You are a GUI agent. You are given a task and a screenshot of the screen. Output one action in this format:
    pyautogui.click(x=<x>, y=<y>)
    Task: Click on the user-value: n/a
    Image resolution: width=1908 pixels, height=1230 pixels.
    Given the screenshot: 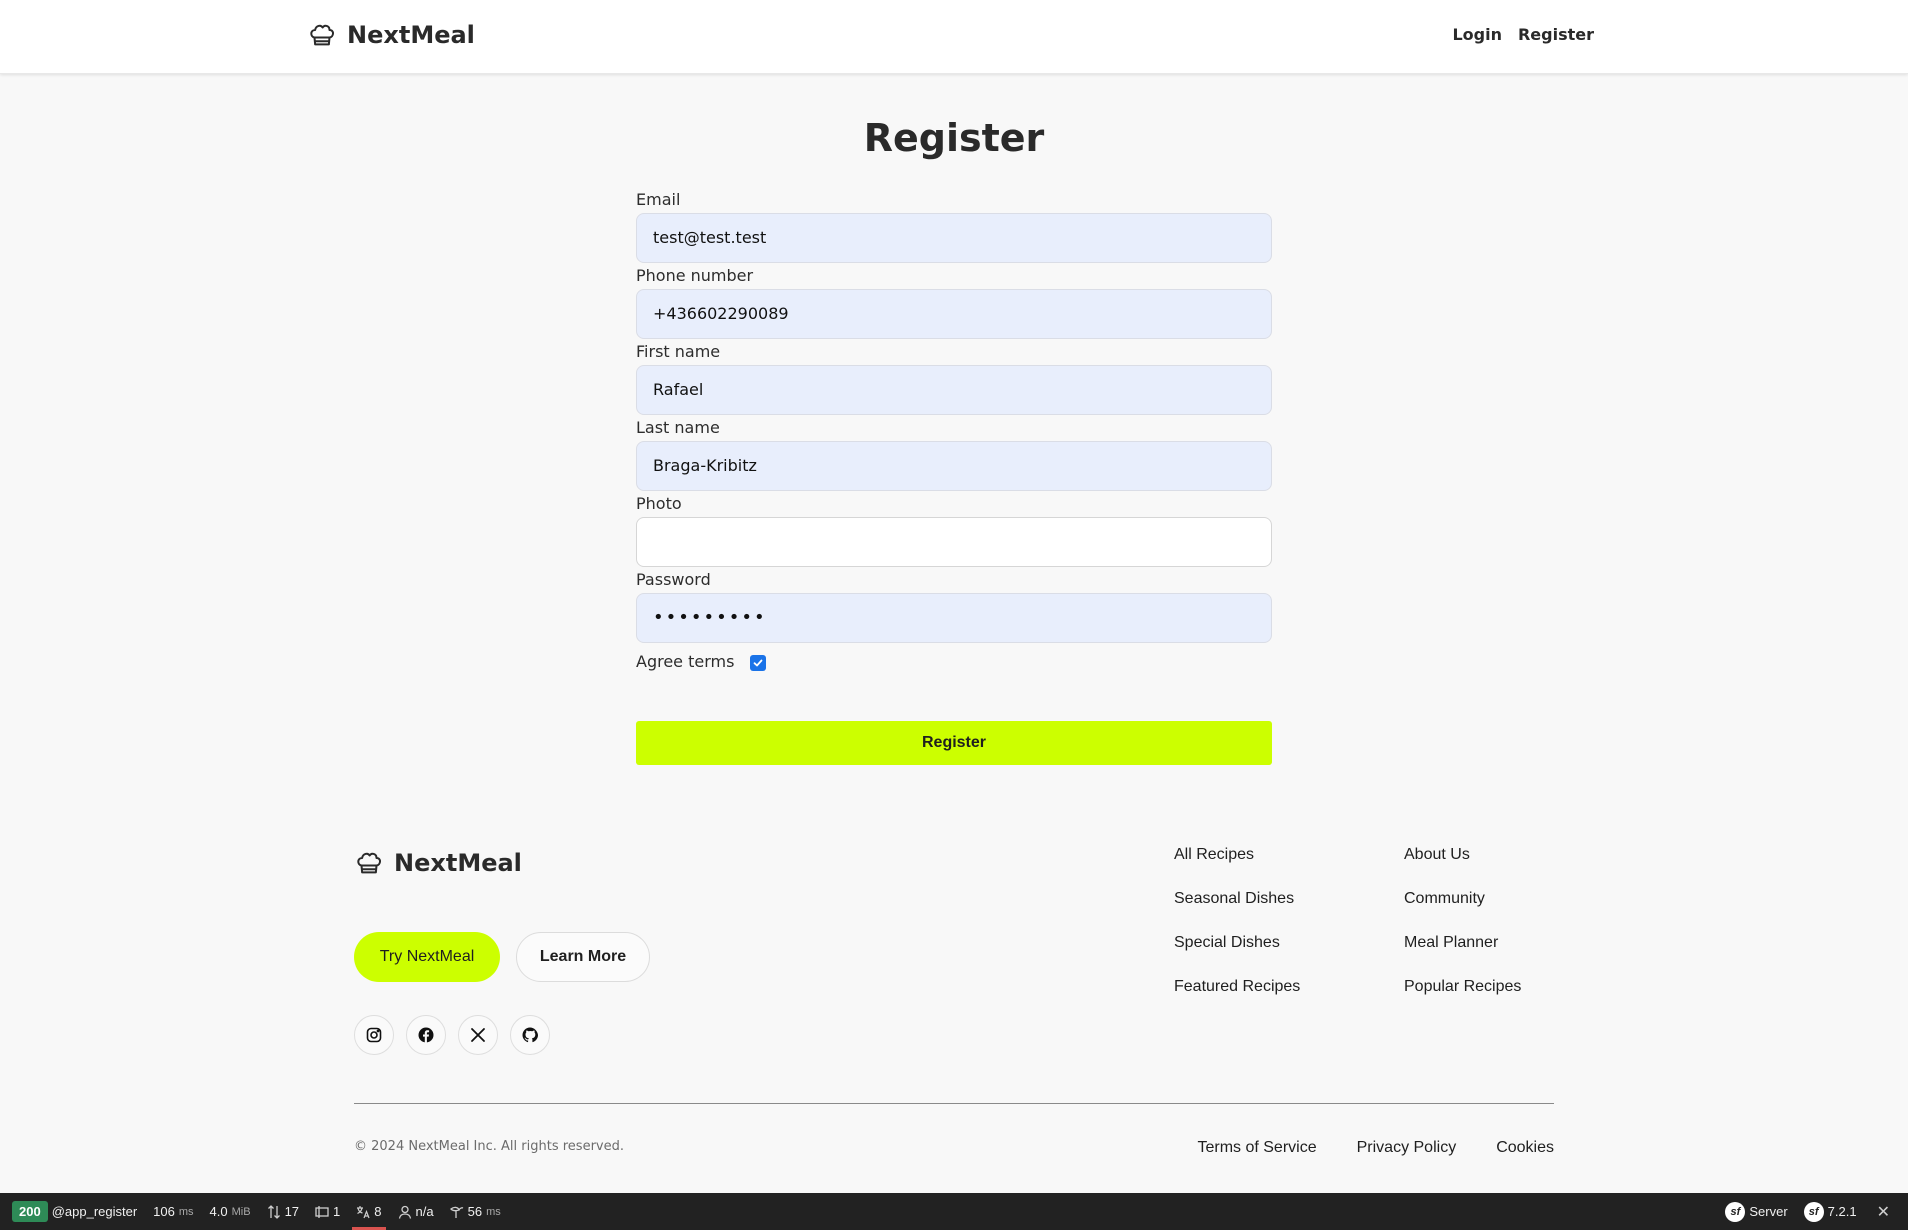 What is the action you would take?
    pyautogui.click(x=424, y=1211)
    